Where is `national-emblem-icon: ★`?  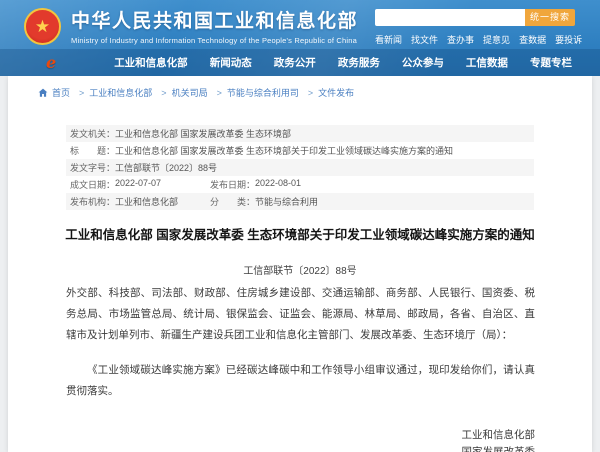 national-emblem-icon: ★ is located at coordinates (42, 26).